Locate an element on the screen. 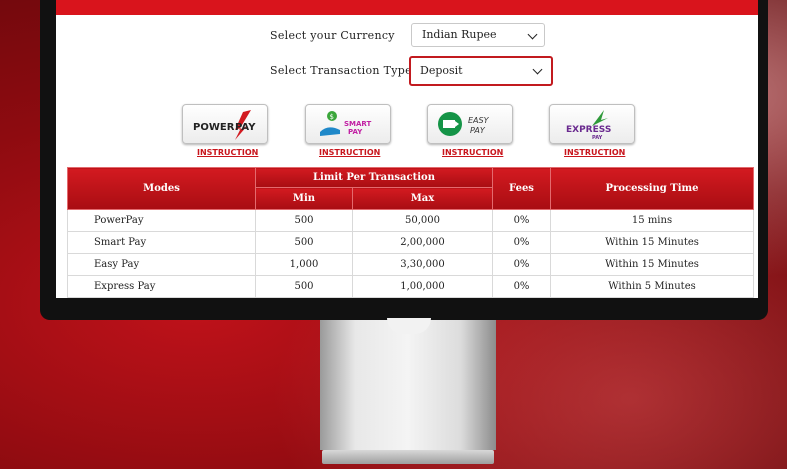  page-header-bar is located at coordinates (407, 7).